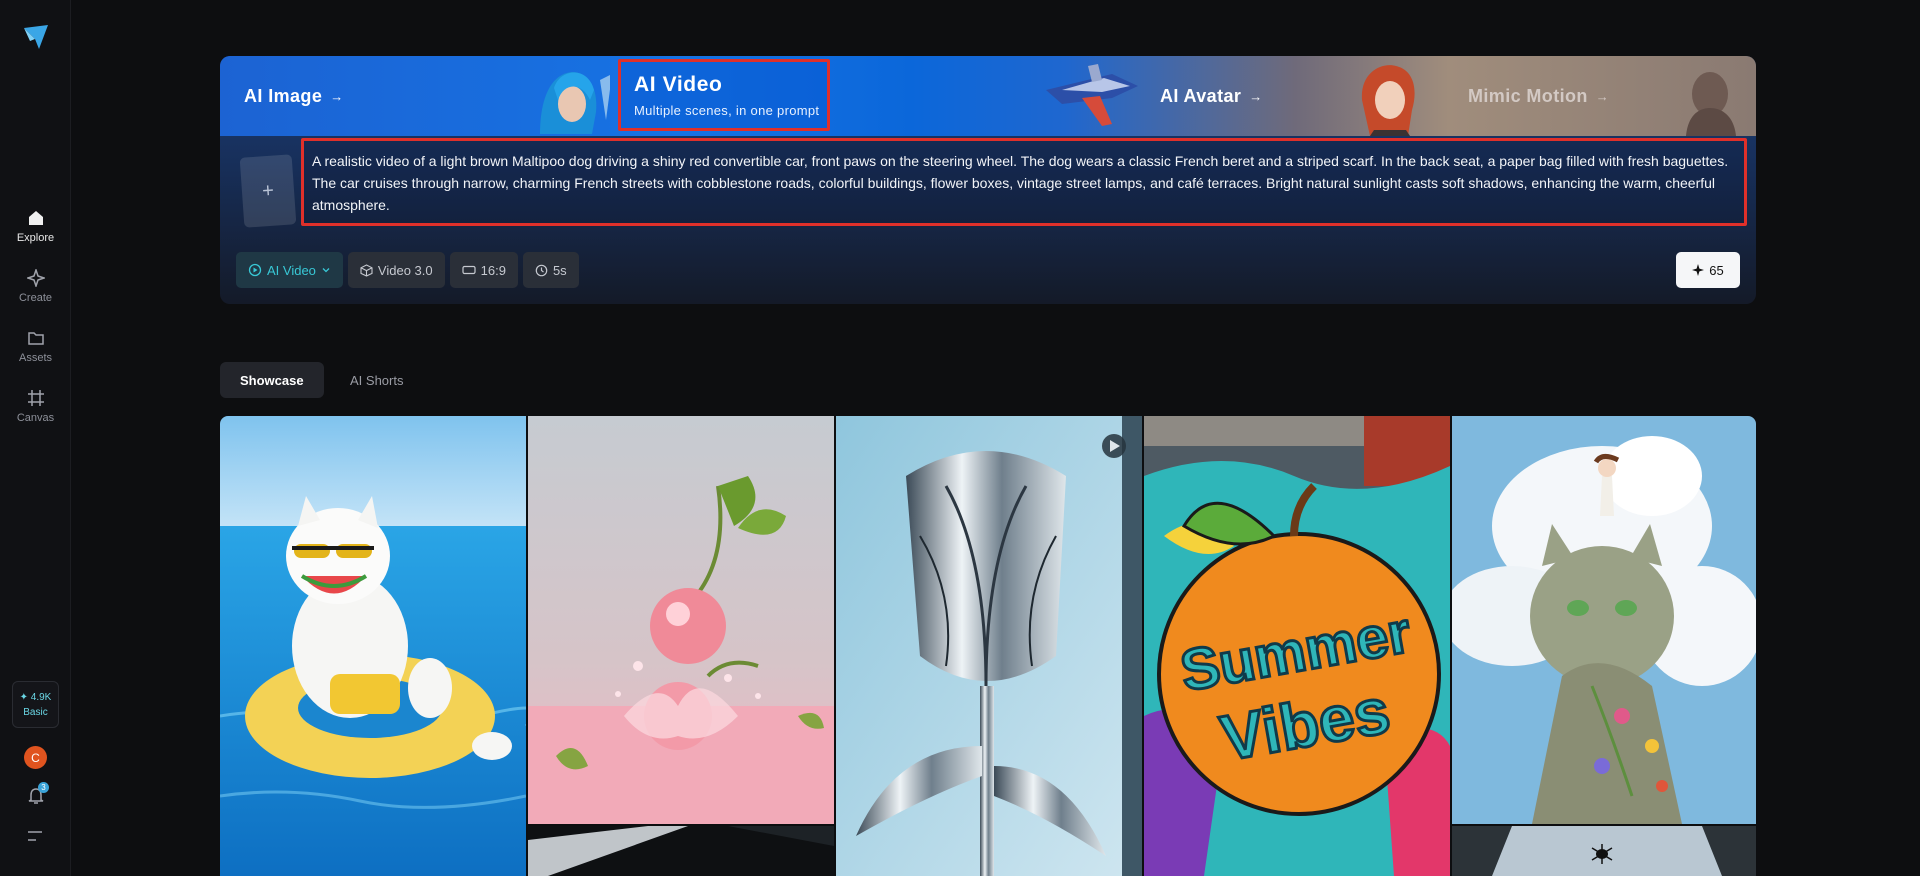 The height and width of the screenshot is (876, 1920). Describe the element at coordinates (36, 338) in the screenshot. I see `folder-icon` at that location.